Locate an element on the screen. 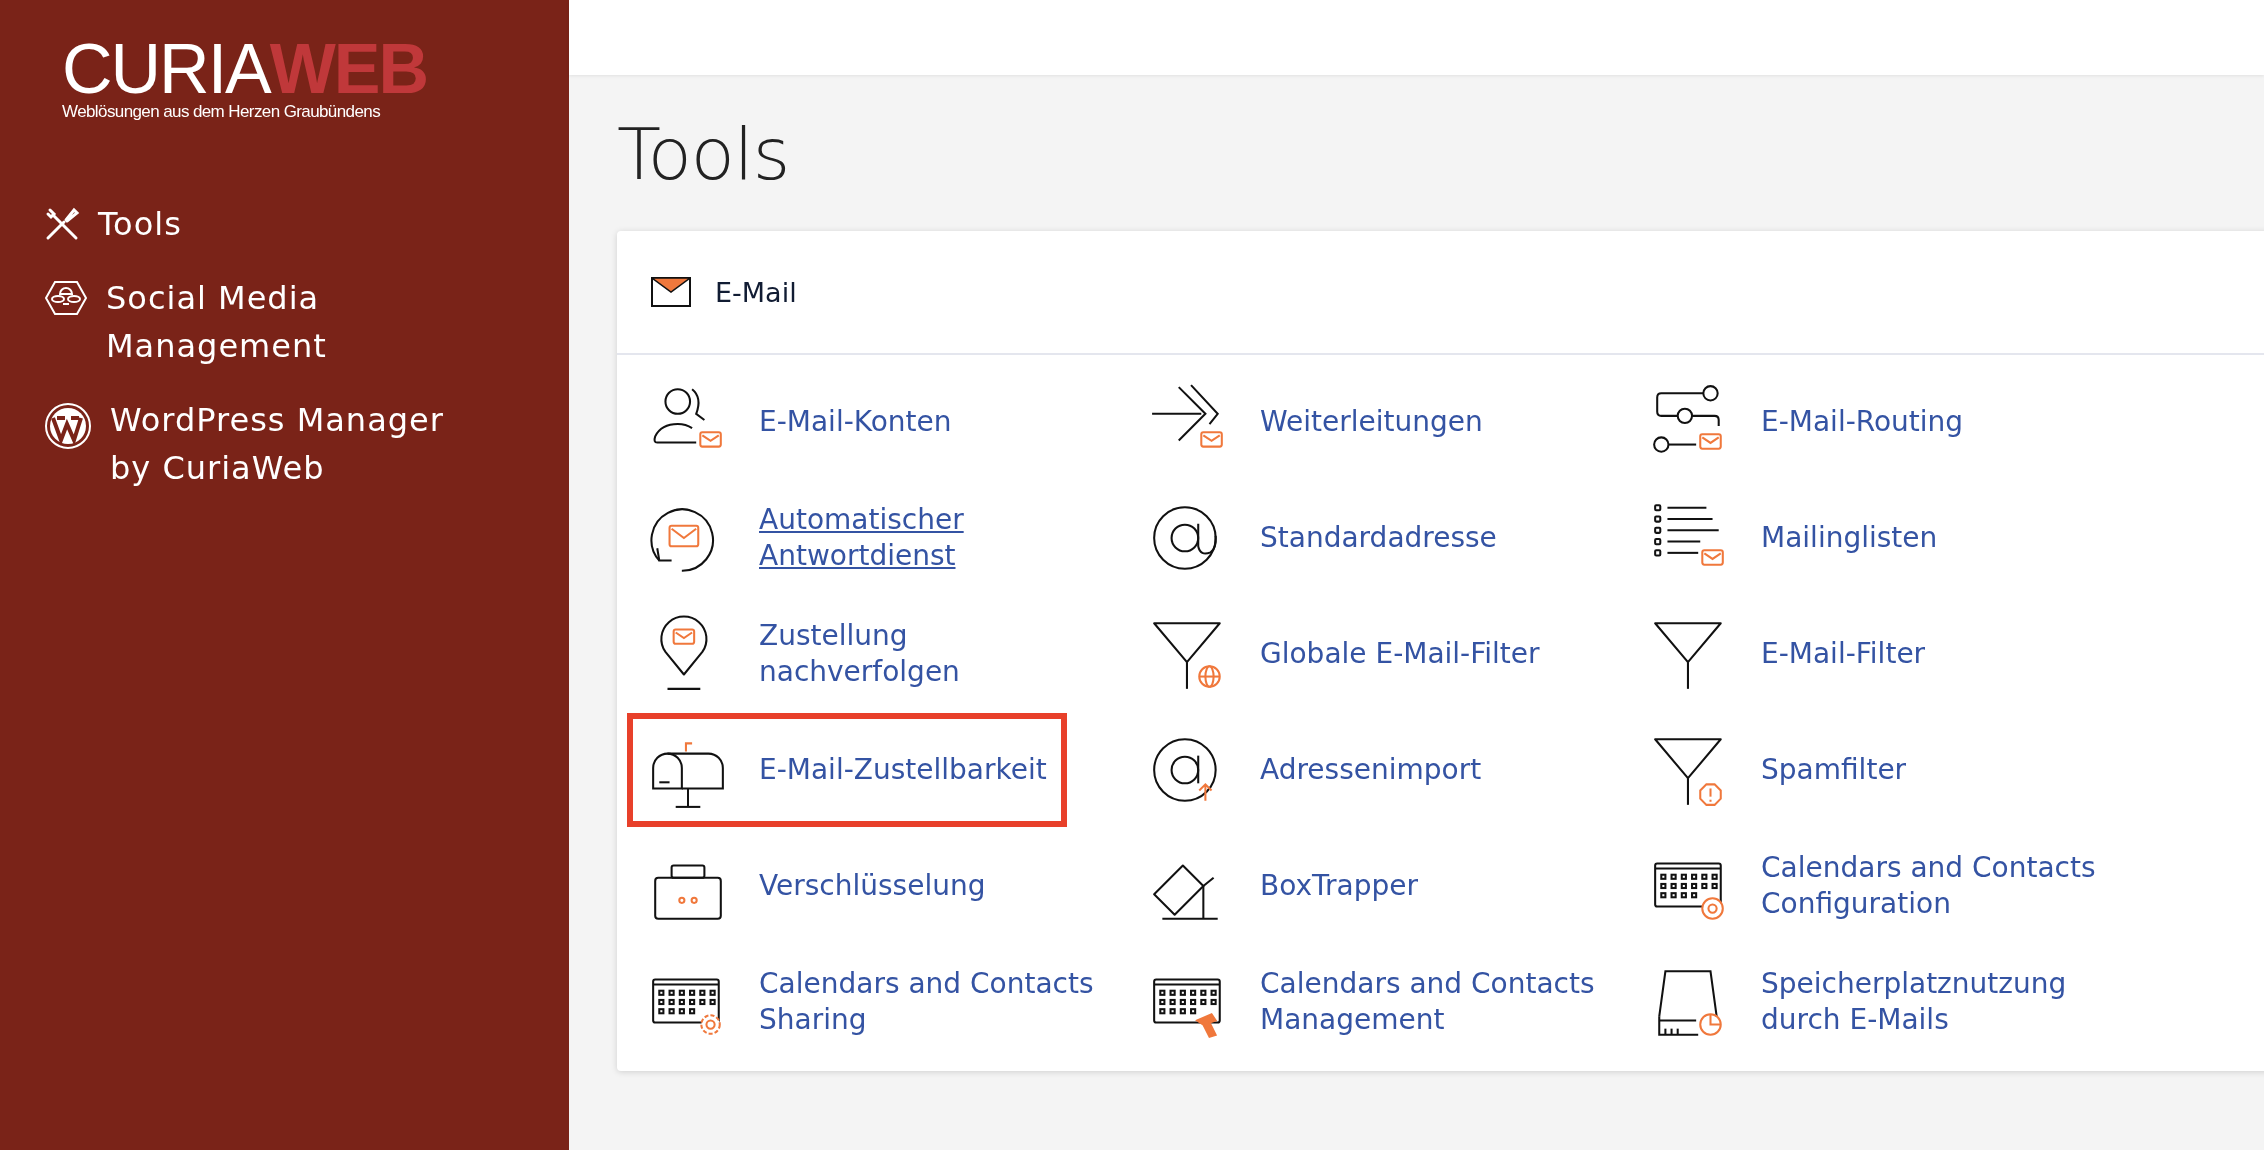 Image resolution: width=2264 pixels, height=1150 pixels. tool-link: Calendars and Contacts Management is located at coordinates (1378, 1002).